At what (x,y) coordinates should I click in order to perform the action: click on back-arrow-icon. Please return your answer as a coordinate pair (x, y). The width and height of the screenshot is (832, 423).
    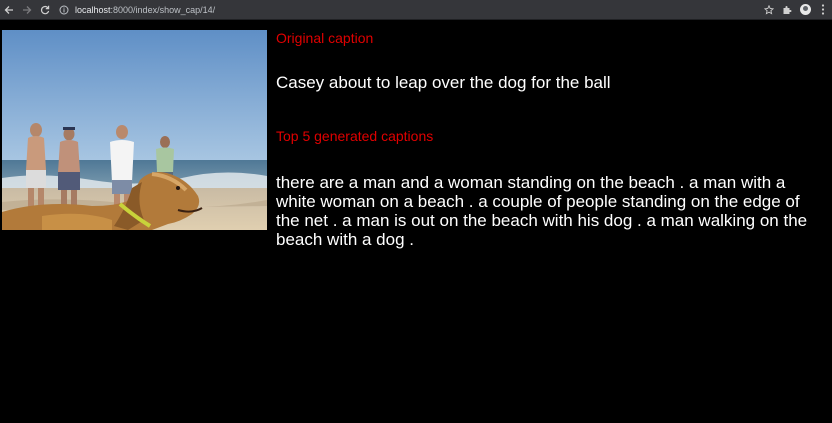
    Looking at the image, I should click on (9, 9).